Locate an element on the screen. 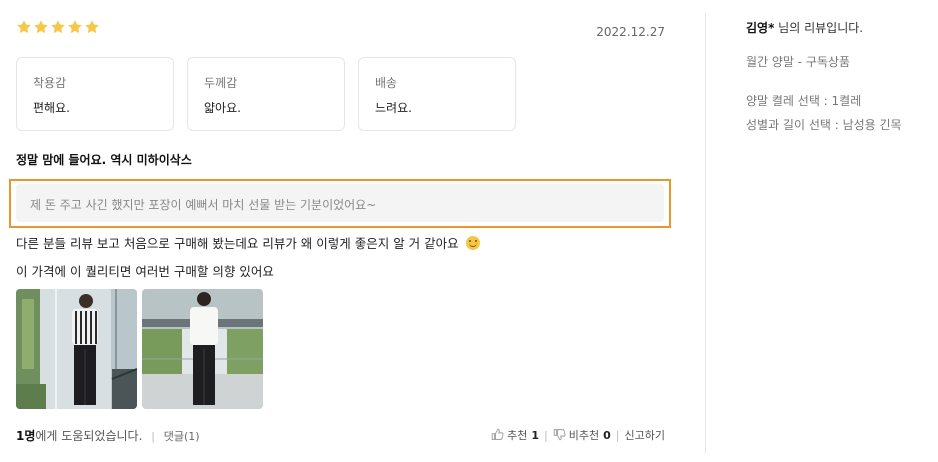  product-name: 월간 양말 - 구독상품 is located at coordinates (798, 62).